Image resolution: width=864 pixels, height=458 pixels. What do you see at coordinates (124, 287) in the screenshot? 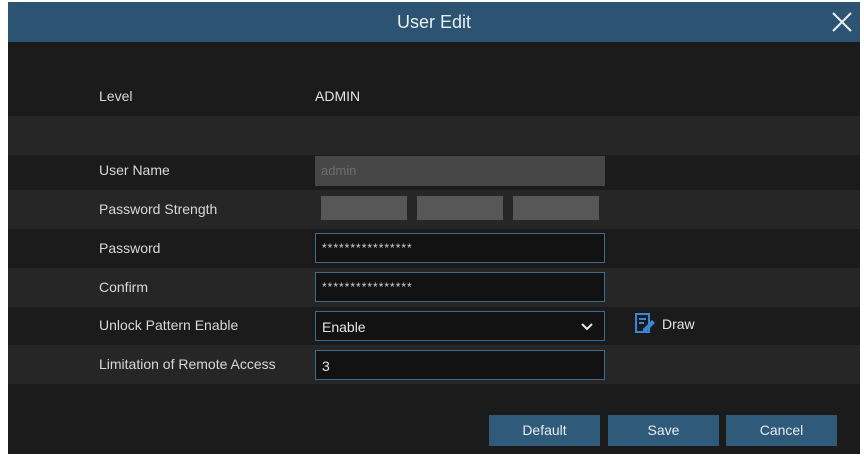
I see `confirm-label: Confirm` at bounding box center [124, 287].